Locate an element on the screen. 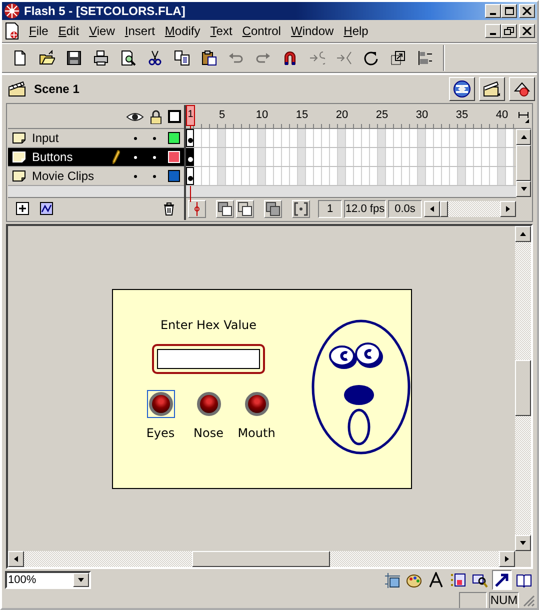  clapperboard-icon is located at coordinates (492, 89).